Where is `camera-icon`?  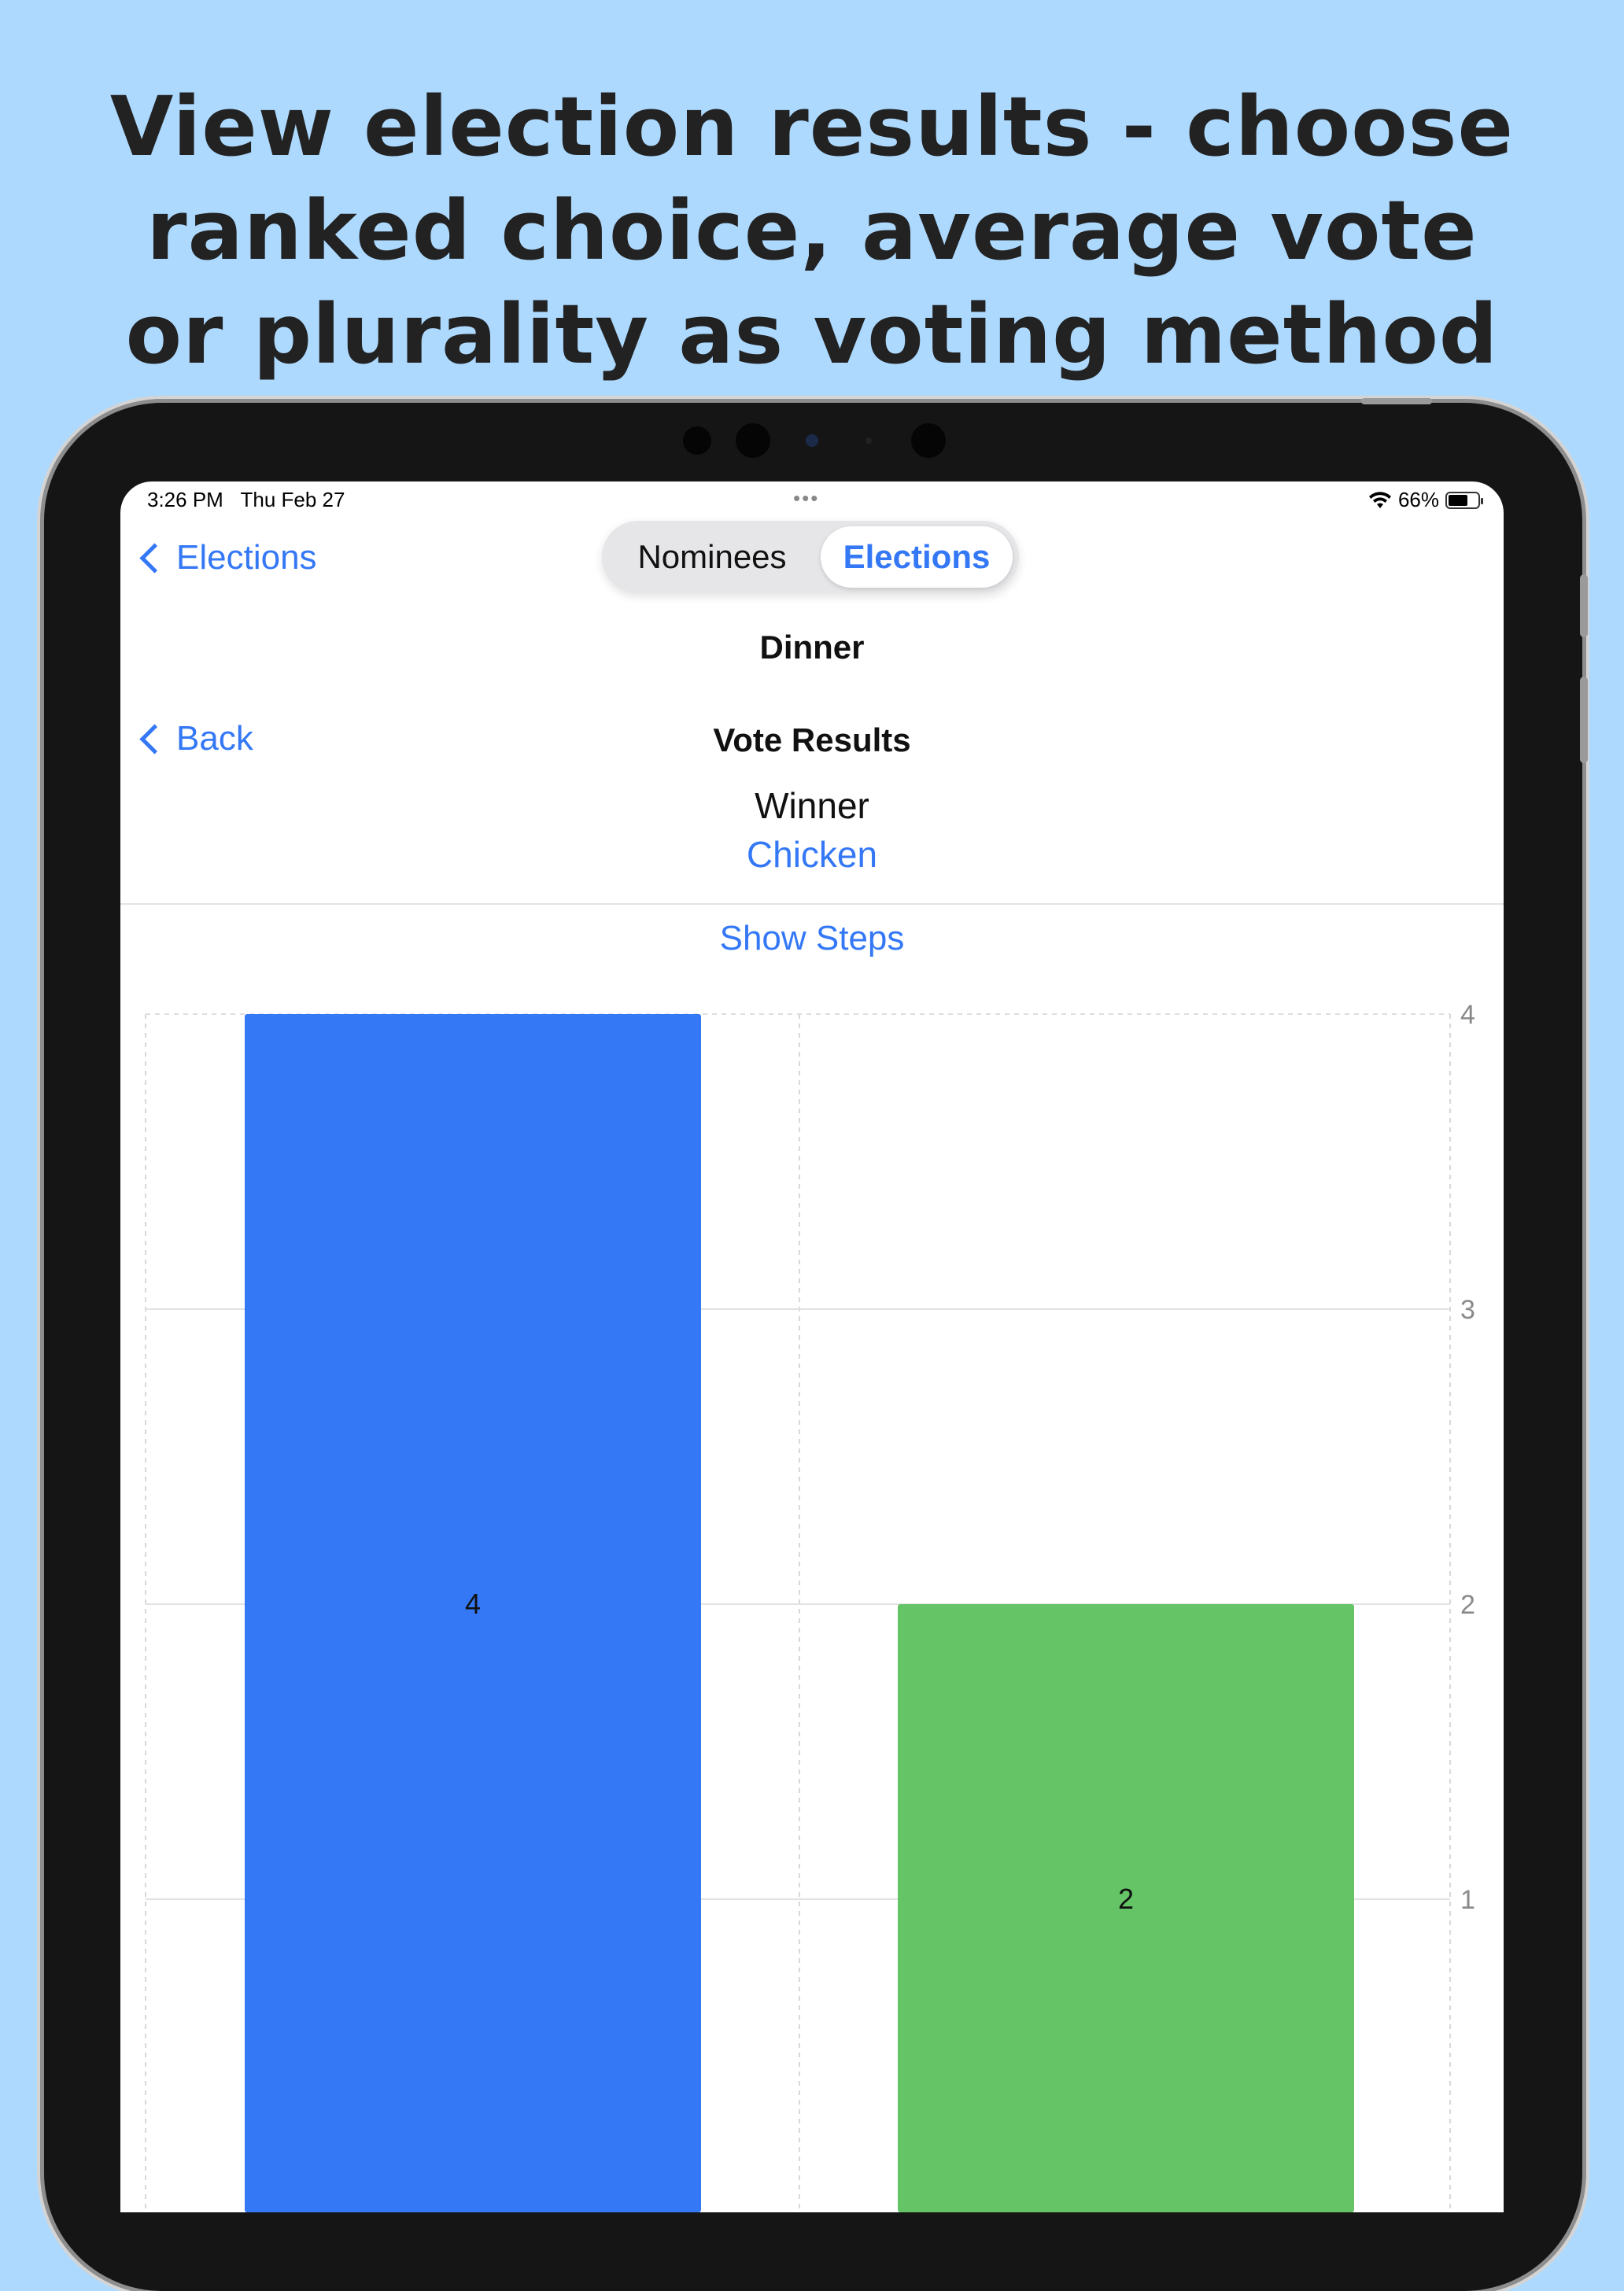 camera-icon is located at coordinates (812, 440).